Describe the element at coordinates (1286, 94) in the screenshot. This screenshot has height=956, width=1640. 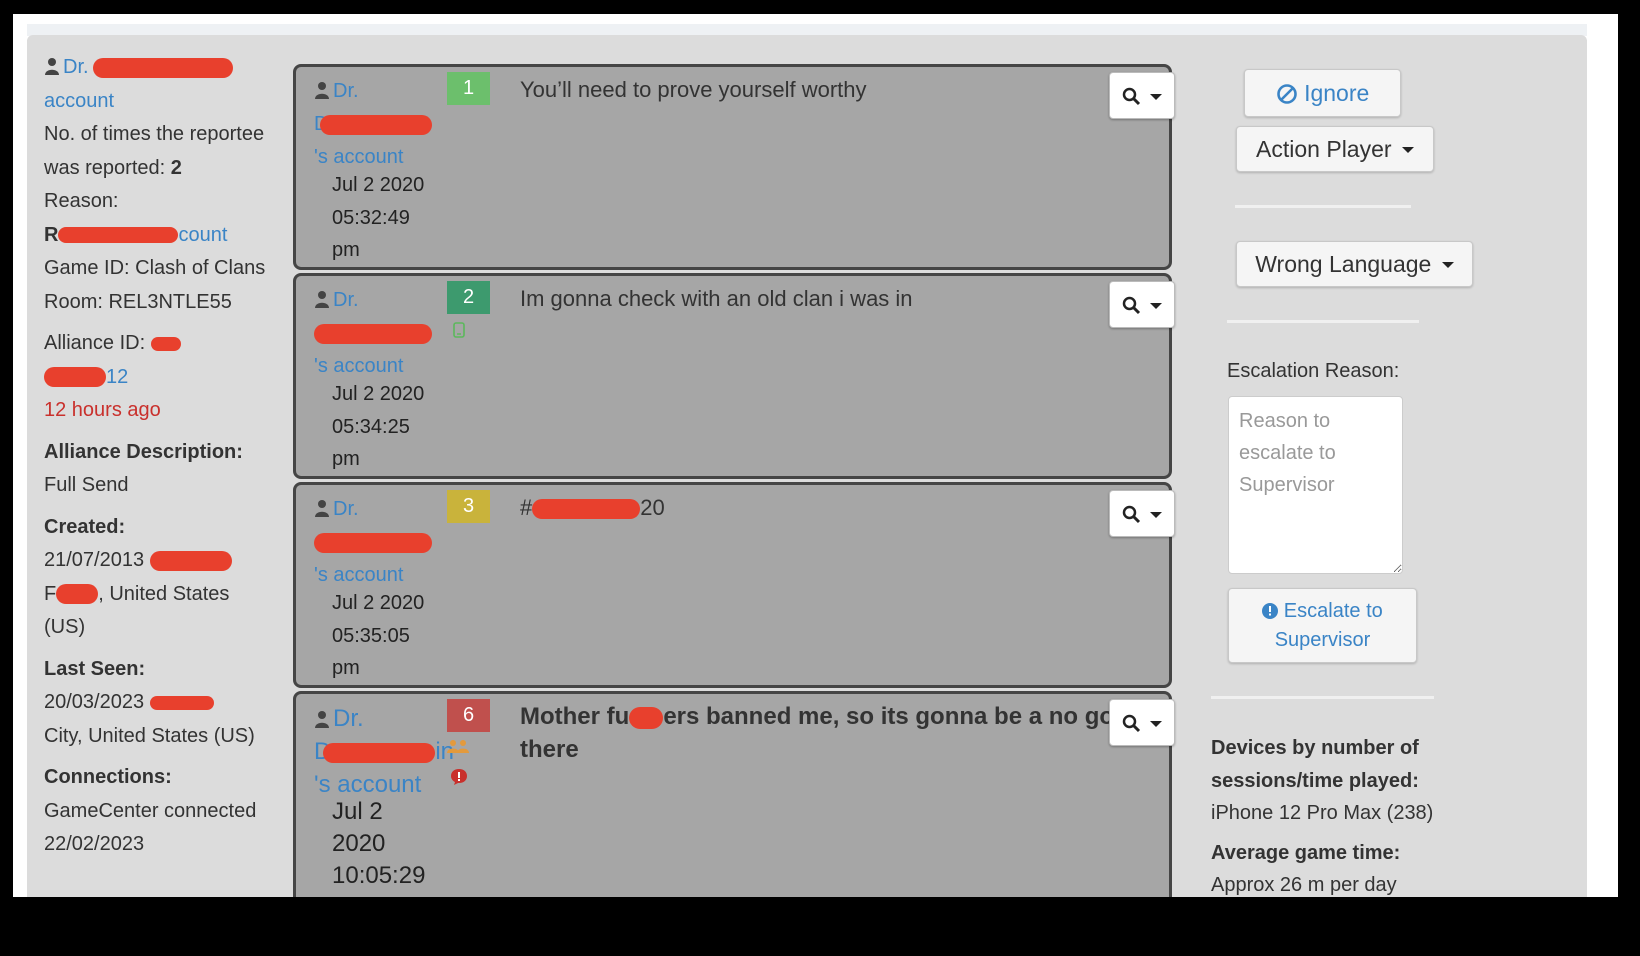
I see `ban-icon` at that location.